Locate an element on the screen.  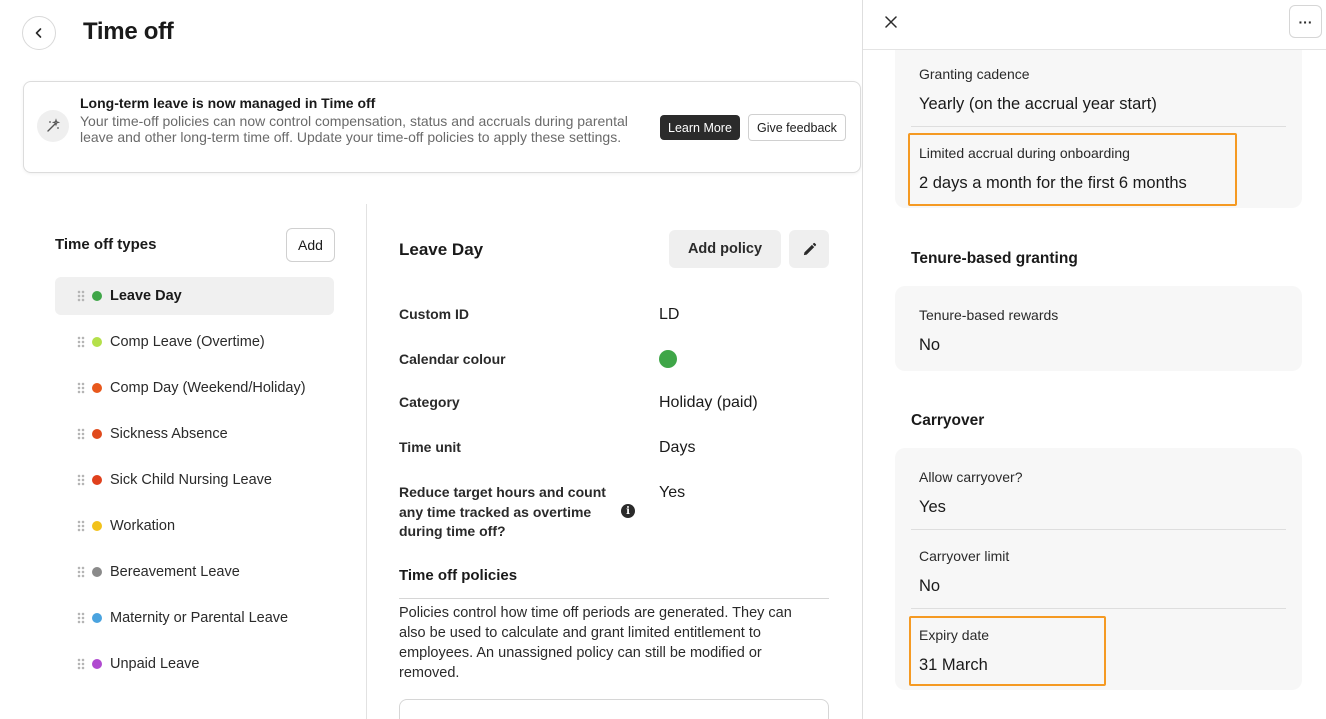
edit-button is located at coordinates (809, 249).